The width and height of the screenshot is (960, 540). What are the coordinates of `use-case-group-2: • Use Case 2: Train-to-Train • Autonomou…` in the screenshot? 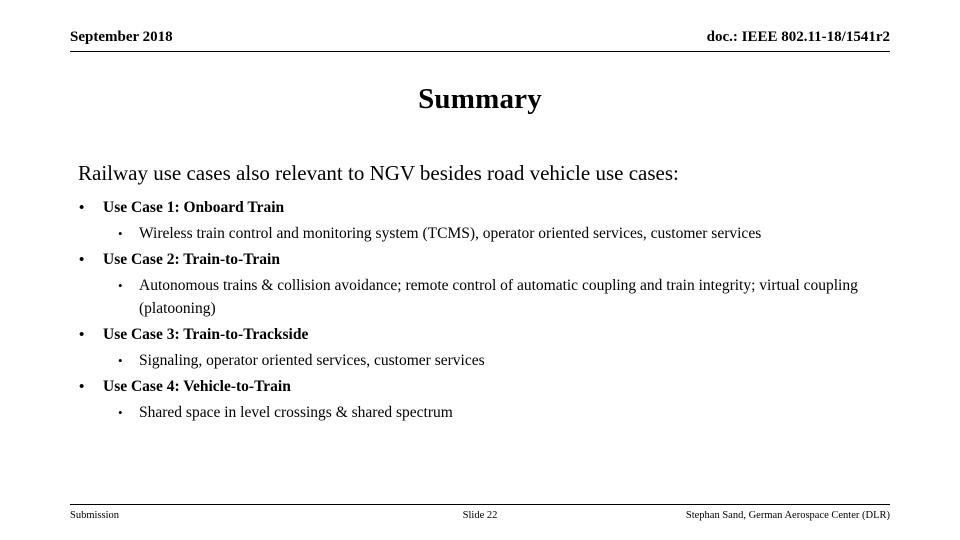 It's located at (485, 285).